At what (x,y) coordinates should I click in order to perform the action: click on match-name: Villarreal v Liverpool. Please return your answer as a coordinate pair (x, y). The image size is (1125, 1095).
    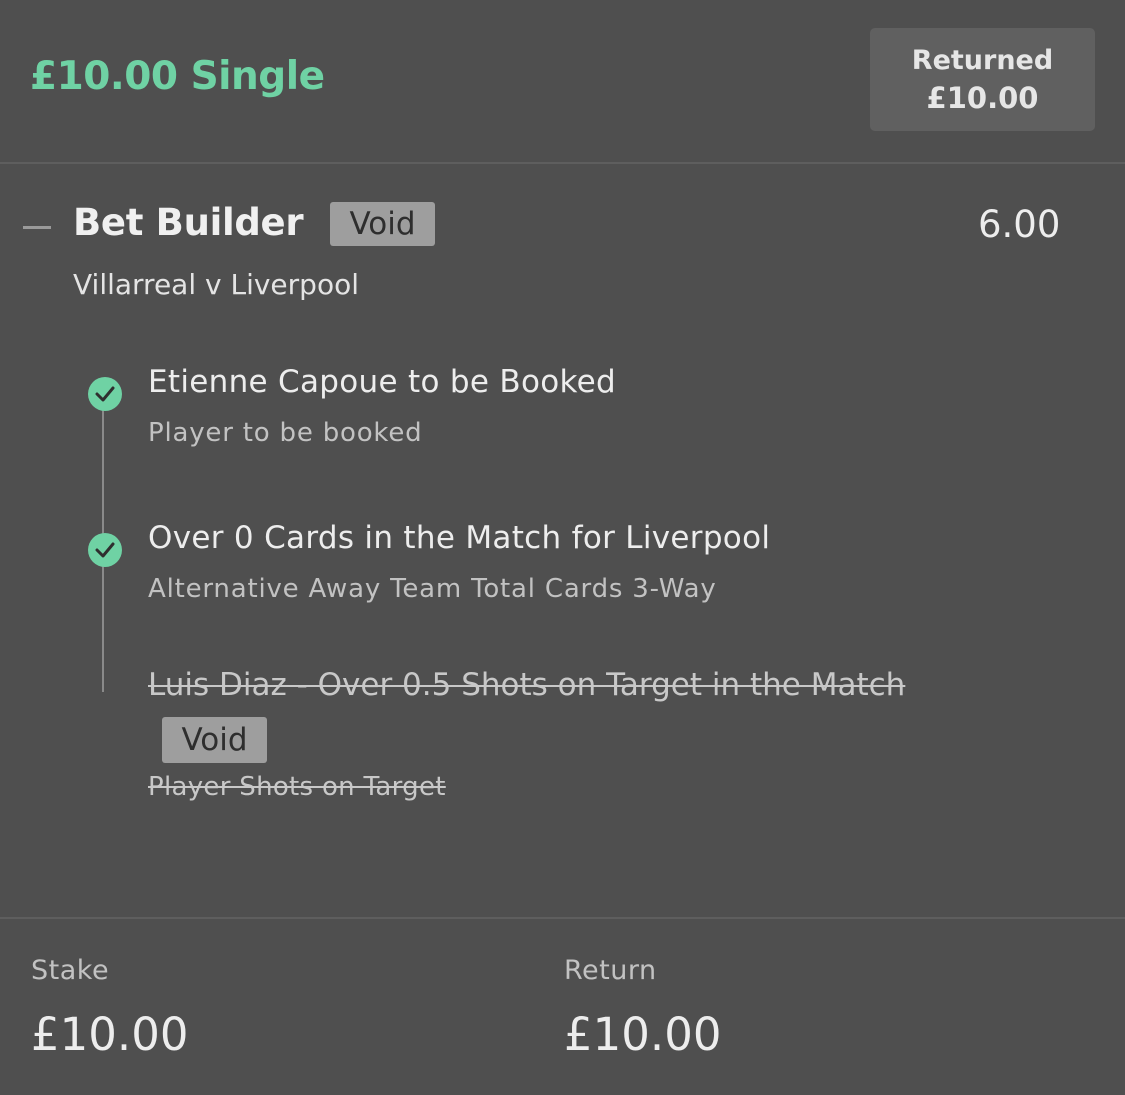
    Looking at the image, I should click on (216, 284).